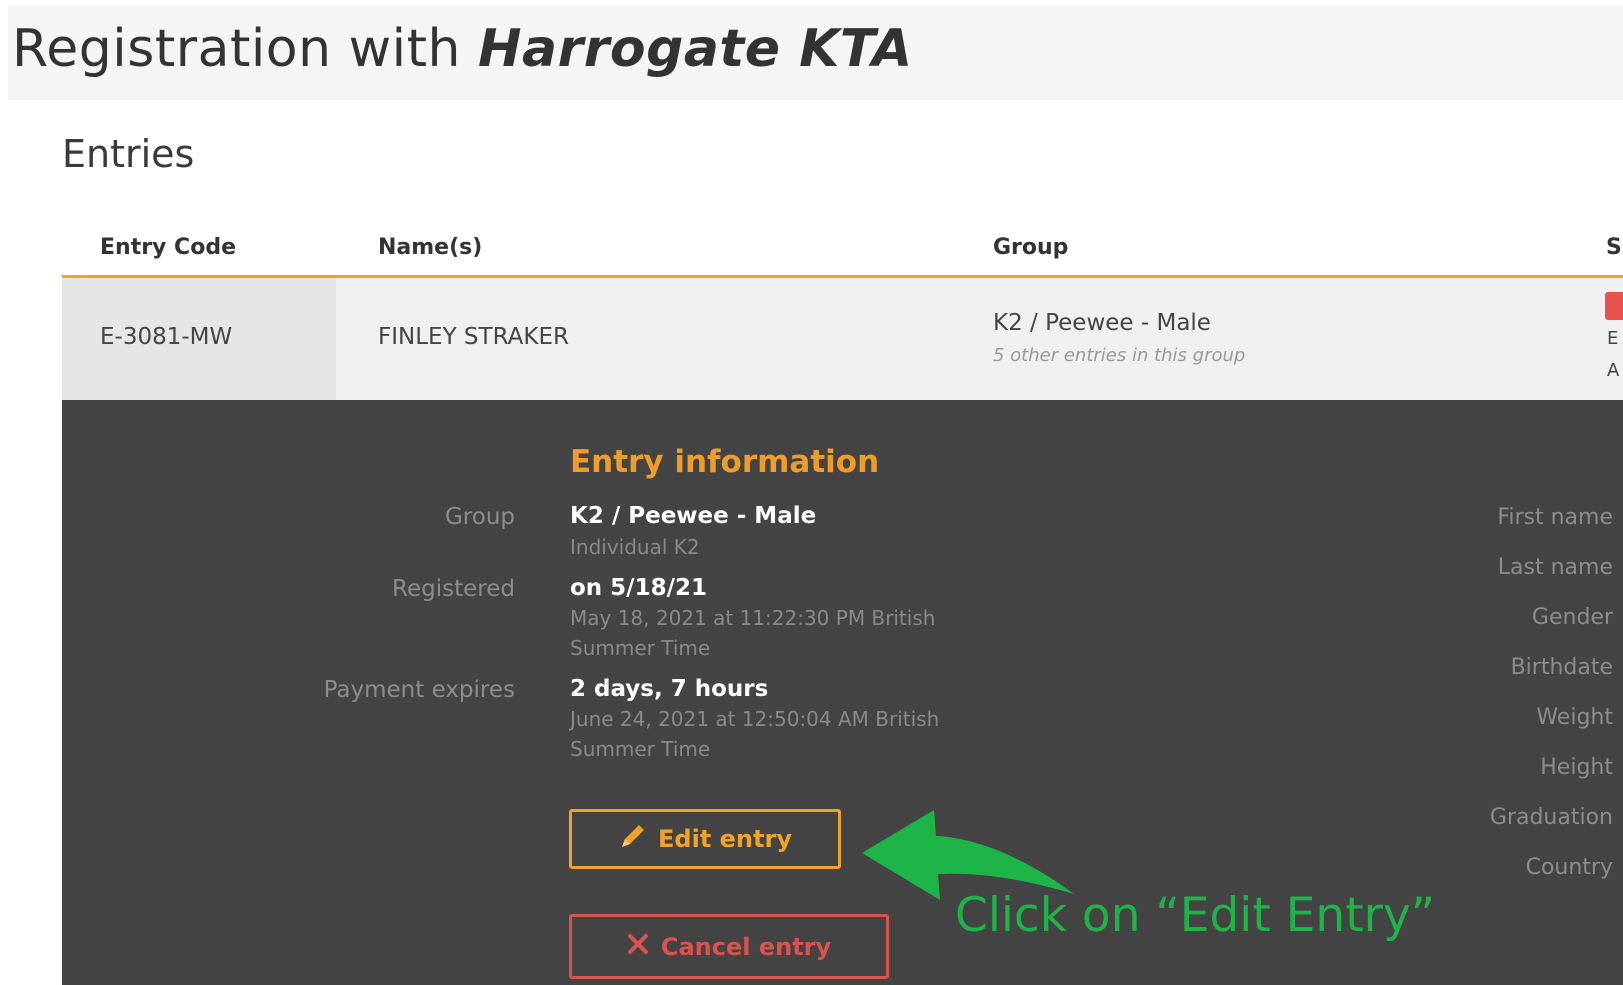  Describe the element at coordinates (236, 49) in the screenshot. I see `page-title-prefix: Registration with` at that location.